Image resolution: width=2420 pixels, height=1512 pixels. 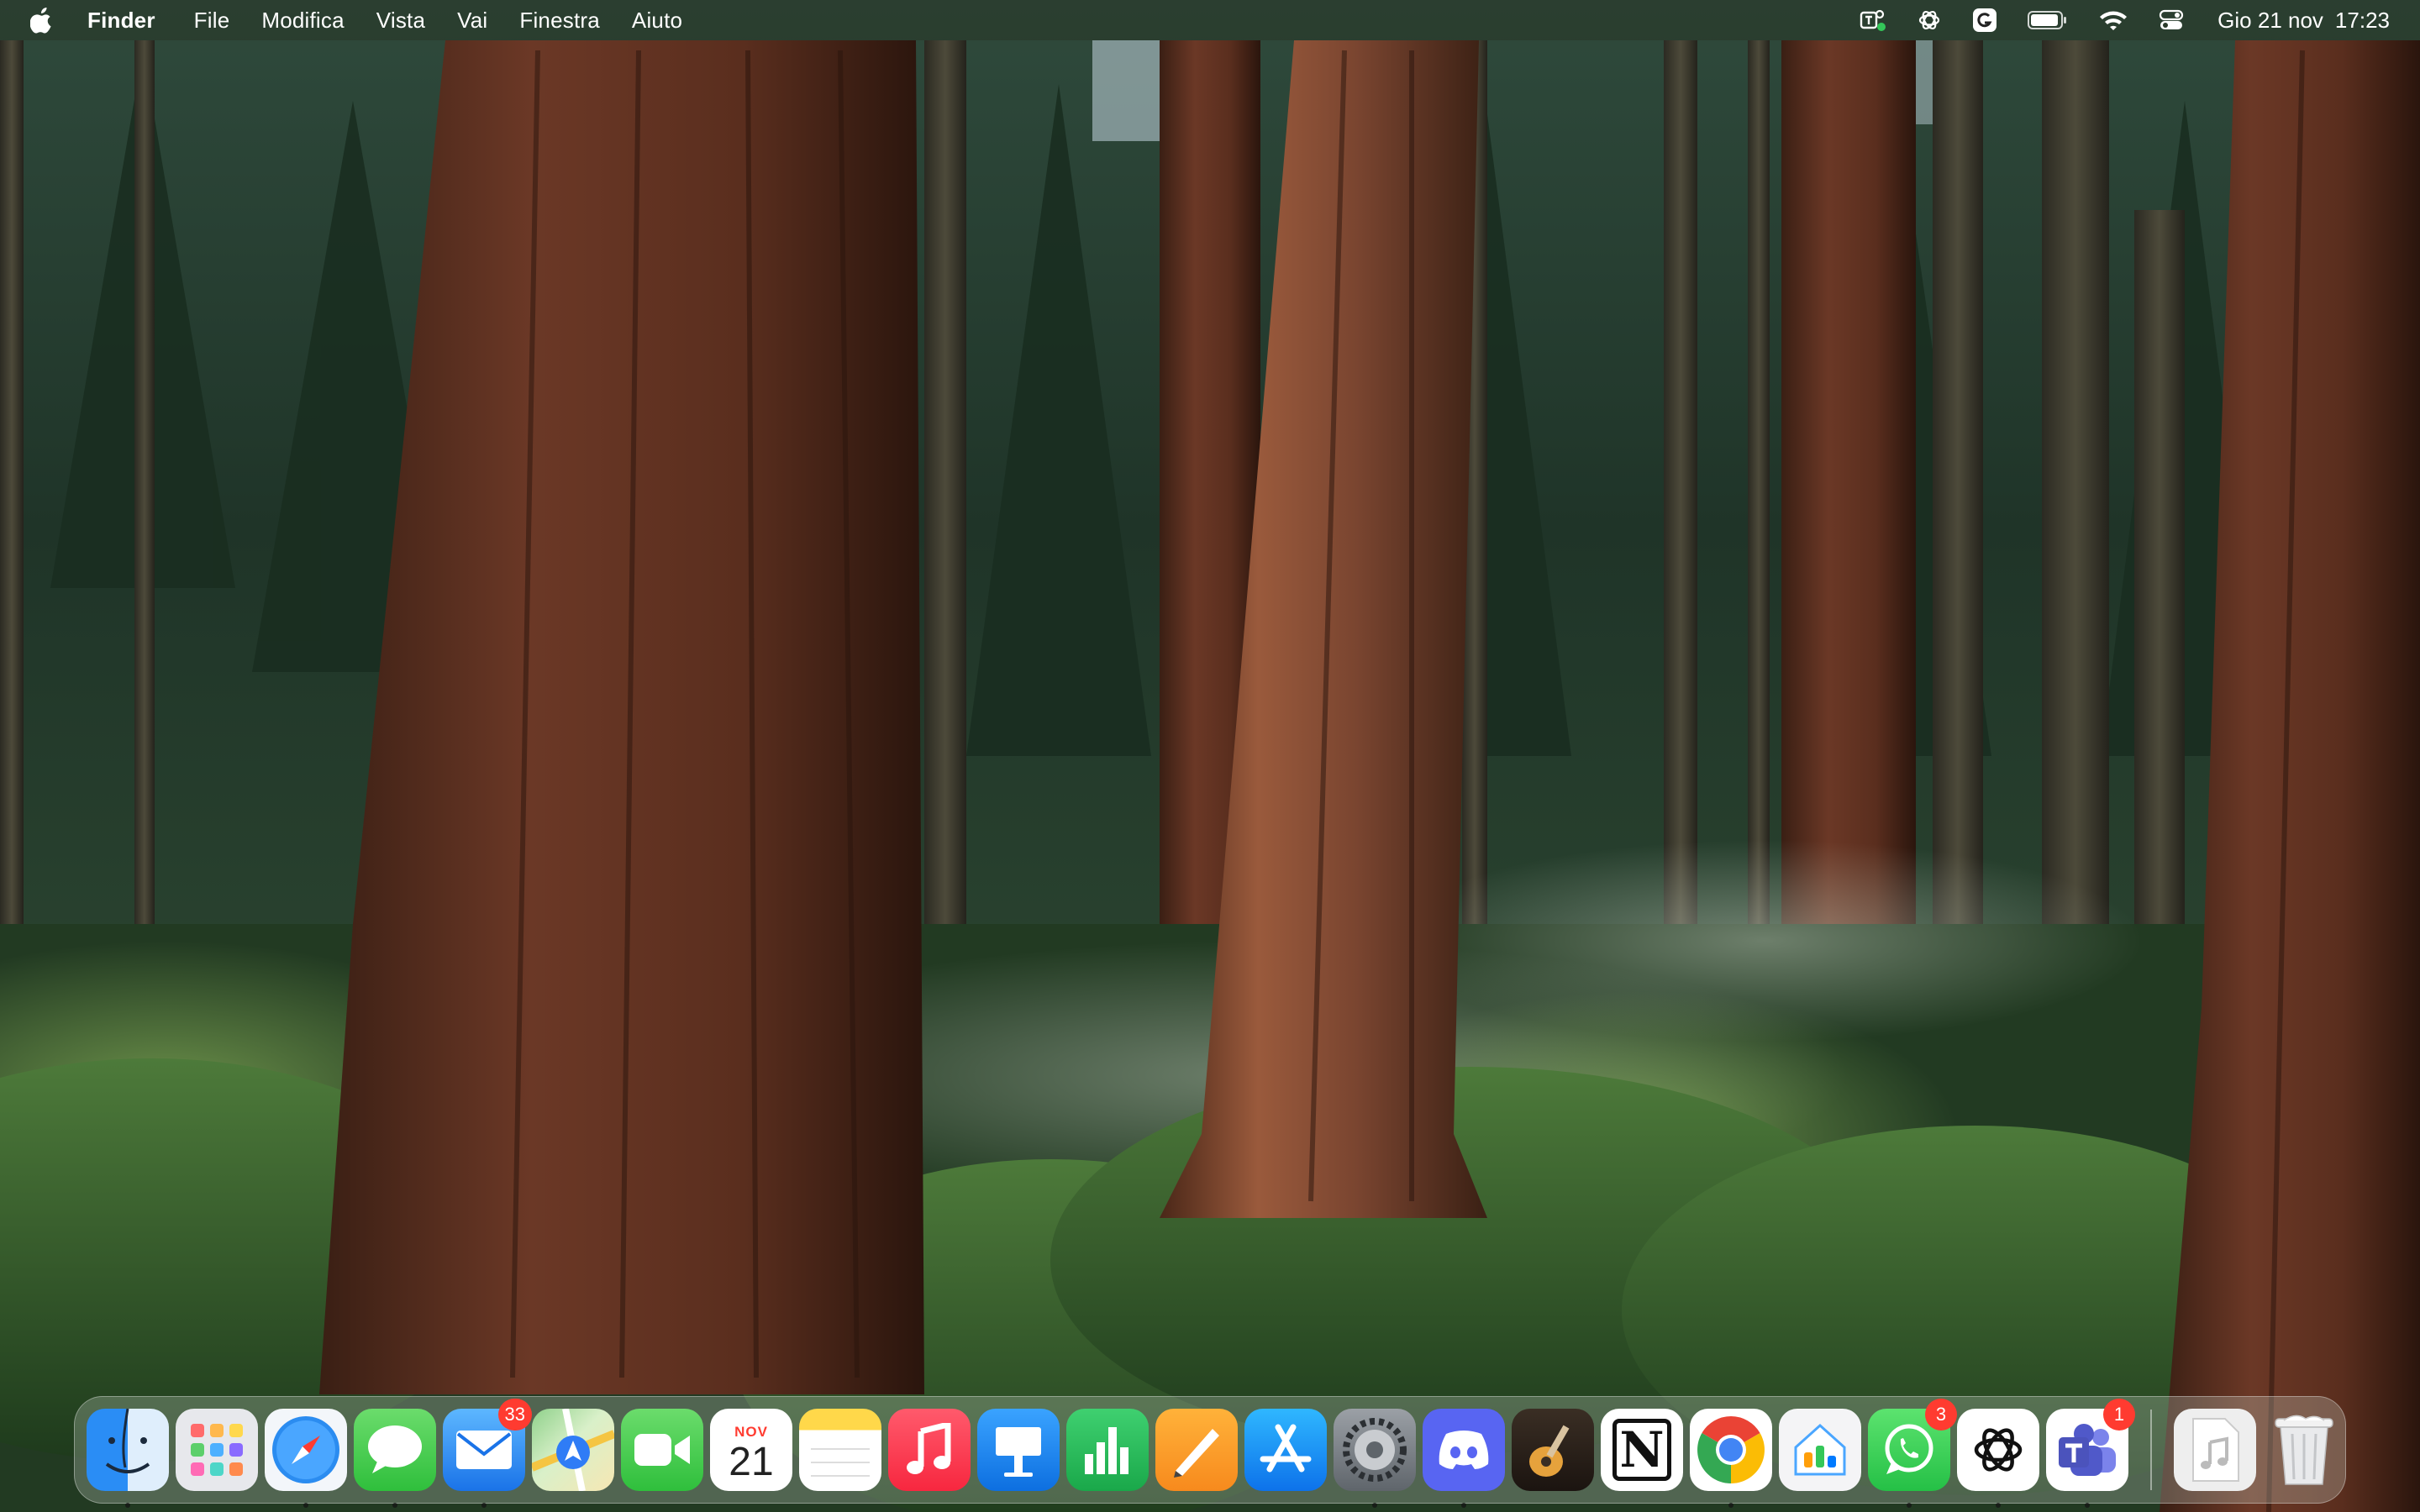 I want to click on menu-edit: Modifica, so click(x=302, y=21).